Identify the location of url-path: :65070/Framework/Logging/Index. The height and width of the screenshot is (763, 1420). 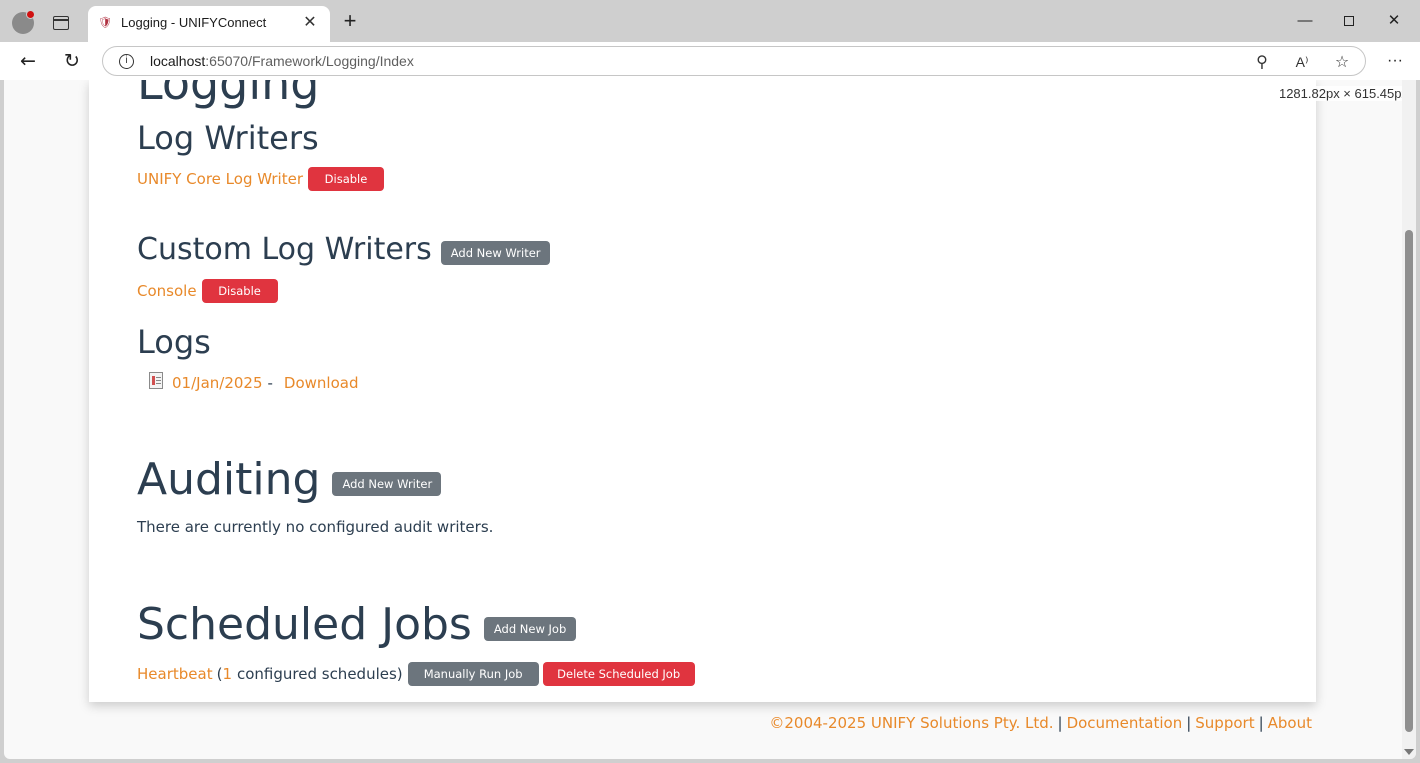
(309, 61).